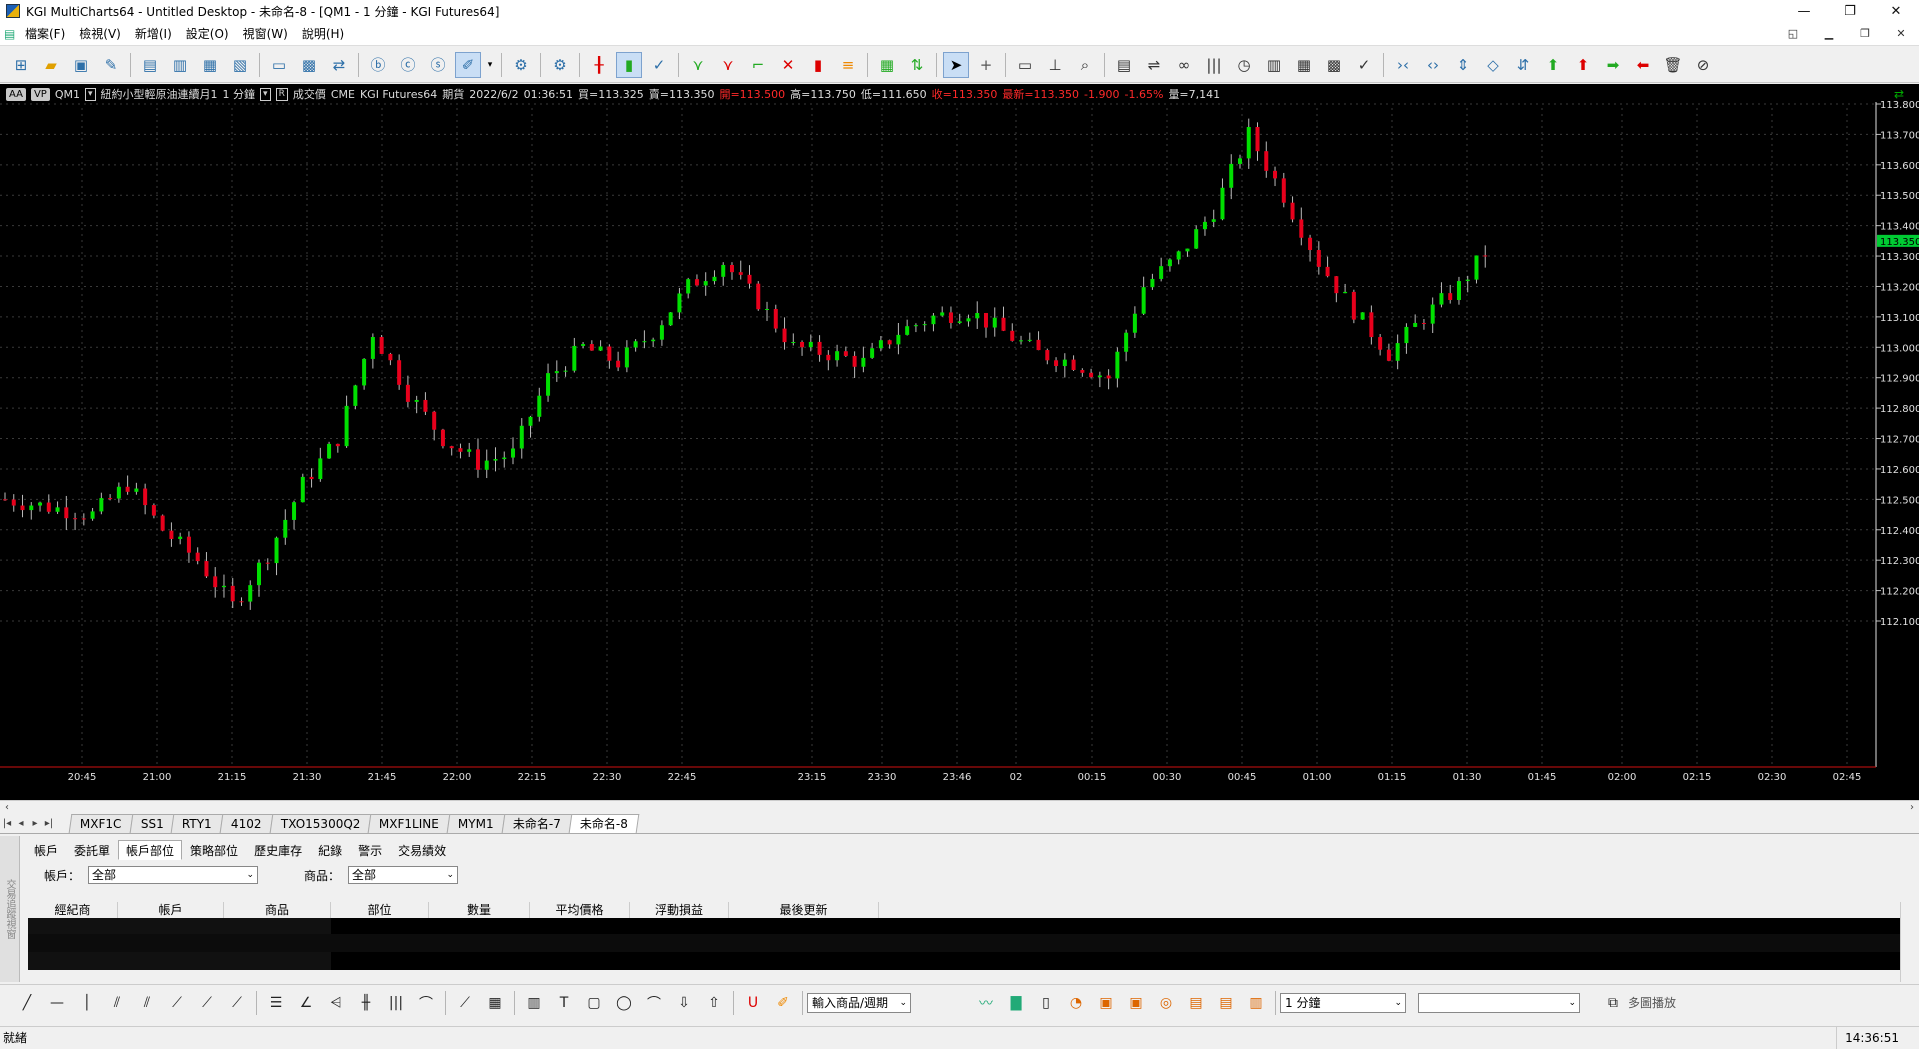 This screenshot has height=1049, width=1919. I want to click on crosshair-icon: +, so click(986, 65).